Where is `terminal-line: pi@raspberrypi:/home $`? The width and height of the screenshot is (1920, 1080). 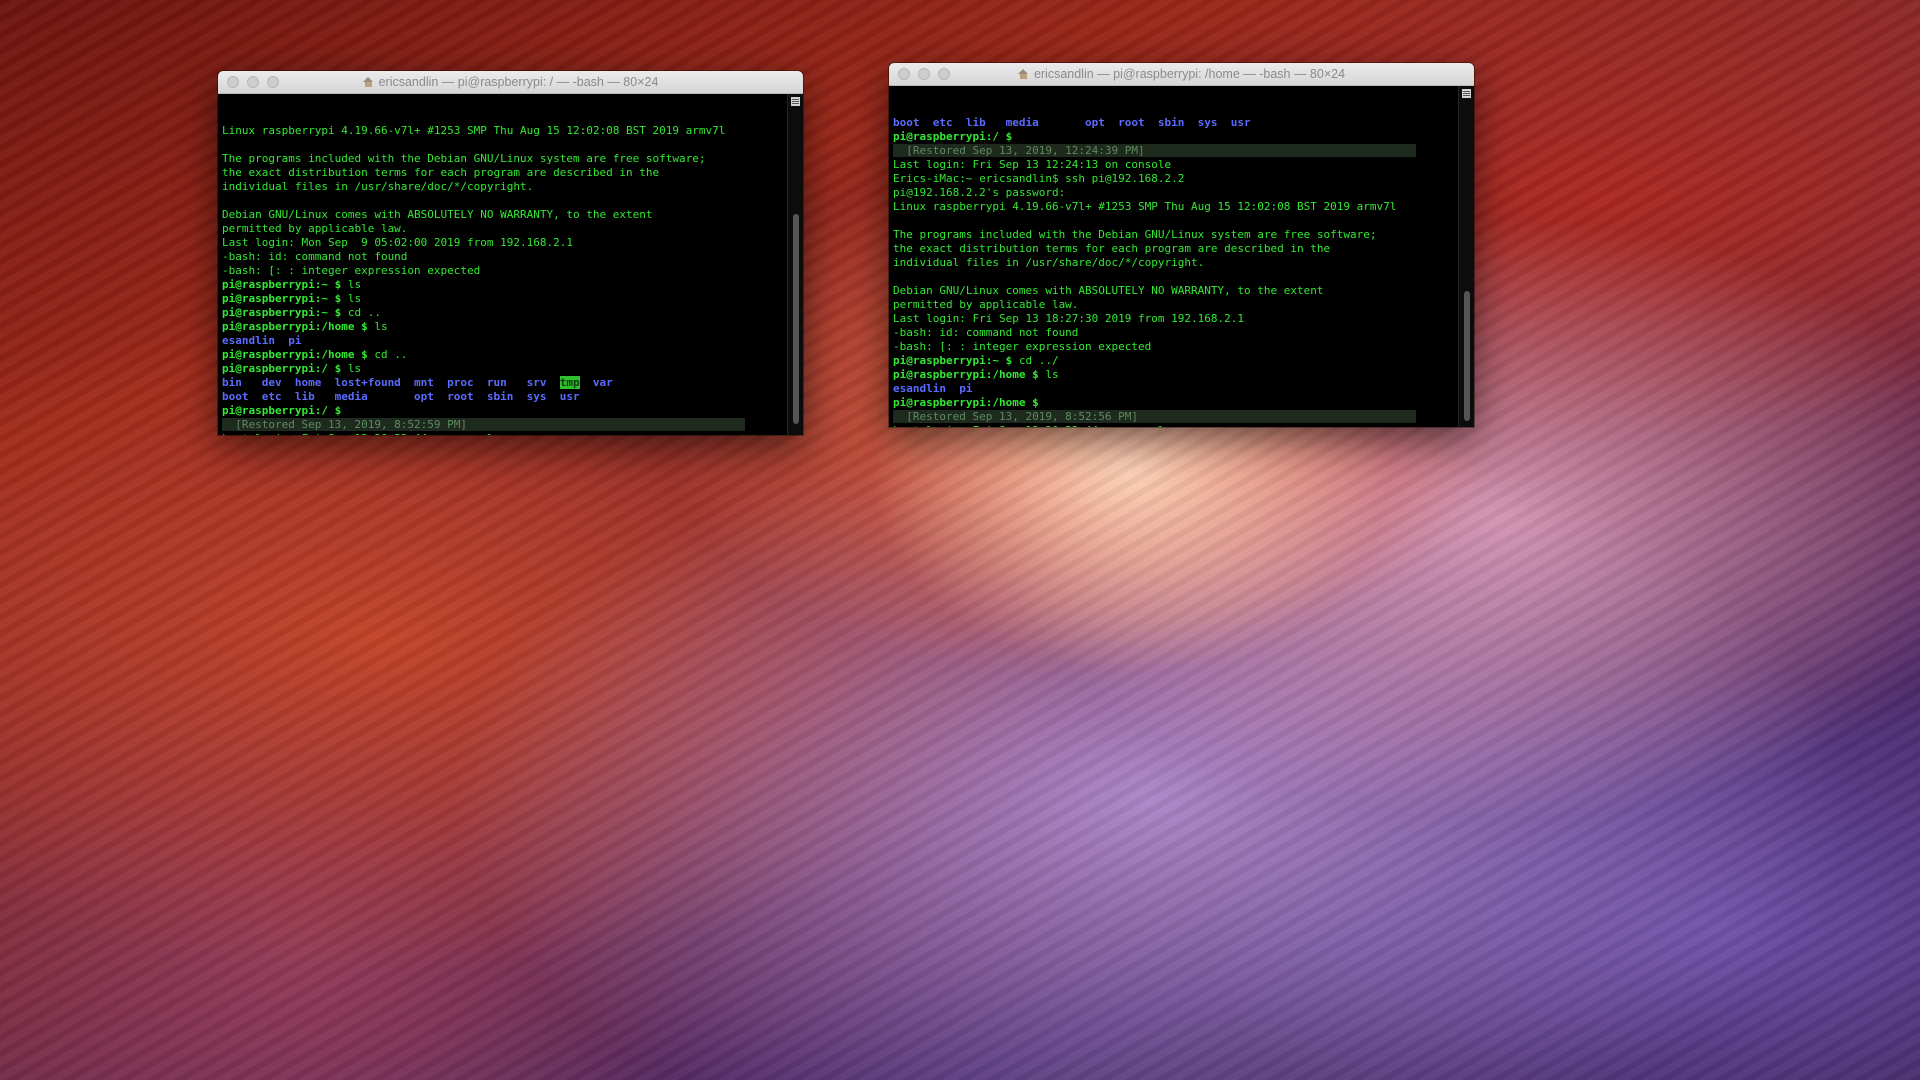 terminal-line: pi@raspberrypi:/home $ is located at coordinates (1174, 403).